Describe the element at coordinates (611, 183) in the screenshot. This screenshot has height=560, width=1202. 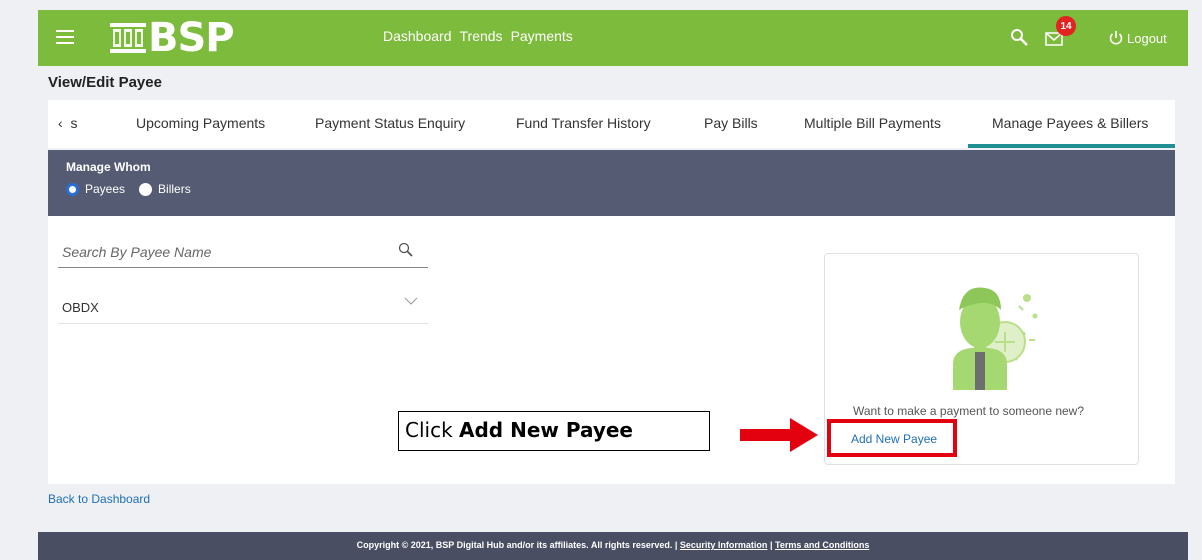
I see `manage-whom-panel: Manage Whom Payees Billers` at that location.